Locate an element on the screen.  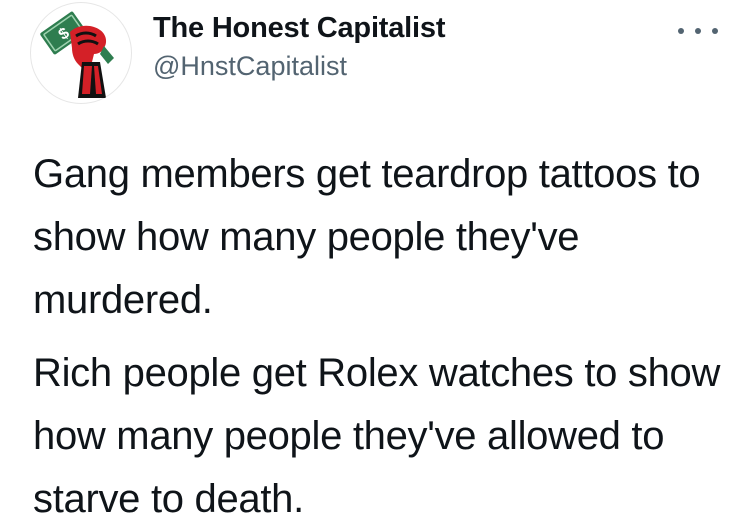
more-options-icon is located at coordinates (698, 31).